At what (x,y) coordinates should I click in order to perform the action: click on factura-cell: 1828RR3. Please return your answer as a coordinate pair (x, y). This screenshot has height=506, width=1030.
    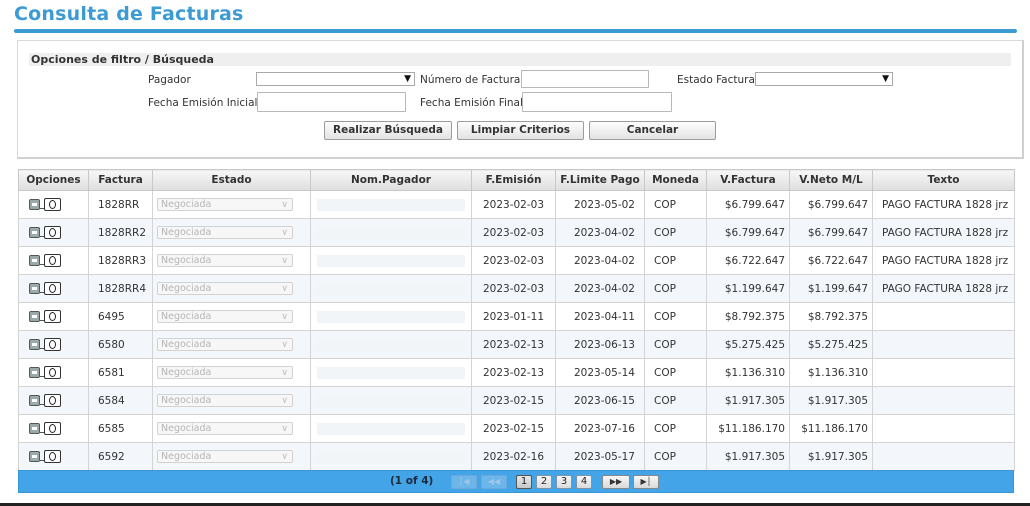
    Looking at the image, I should click on (120, 260).